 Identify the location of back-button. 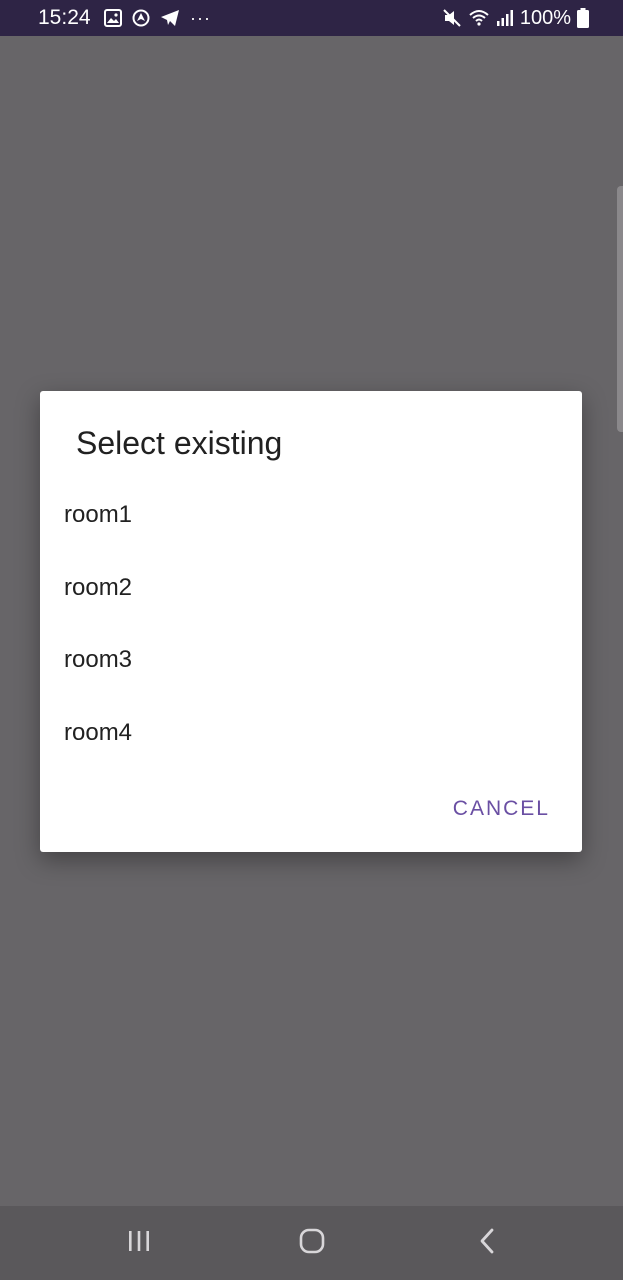
(487, 1243).